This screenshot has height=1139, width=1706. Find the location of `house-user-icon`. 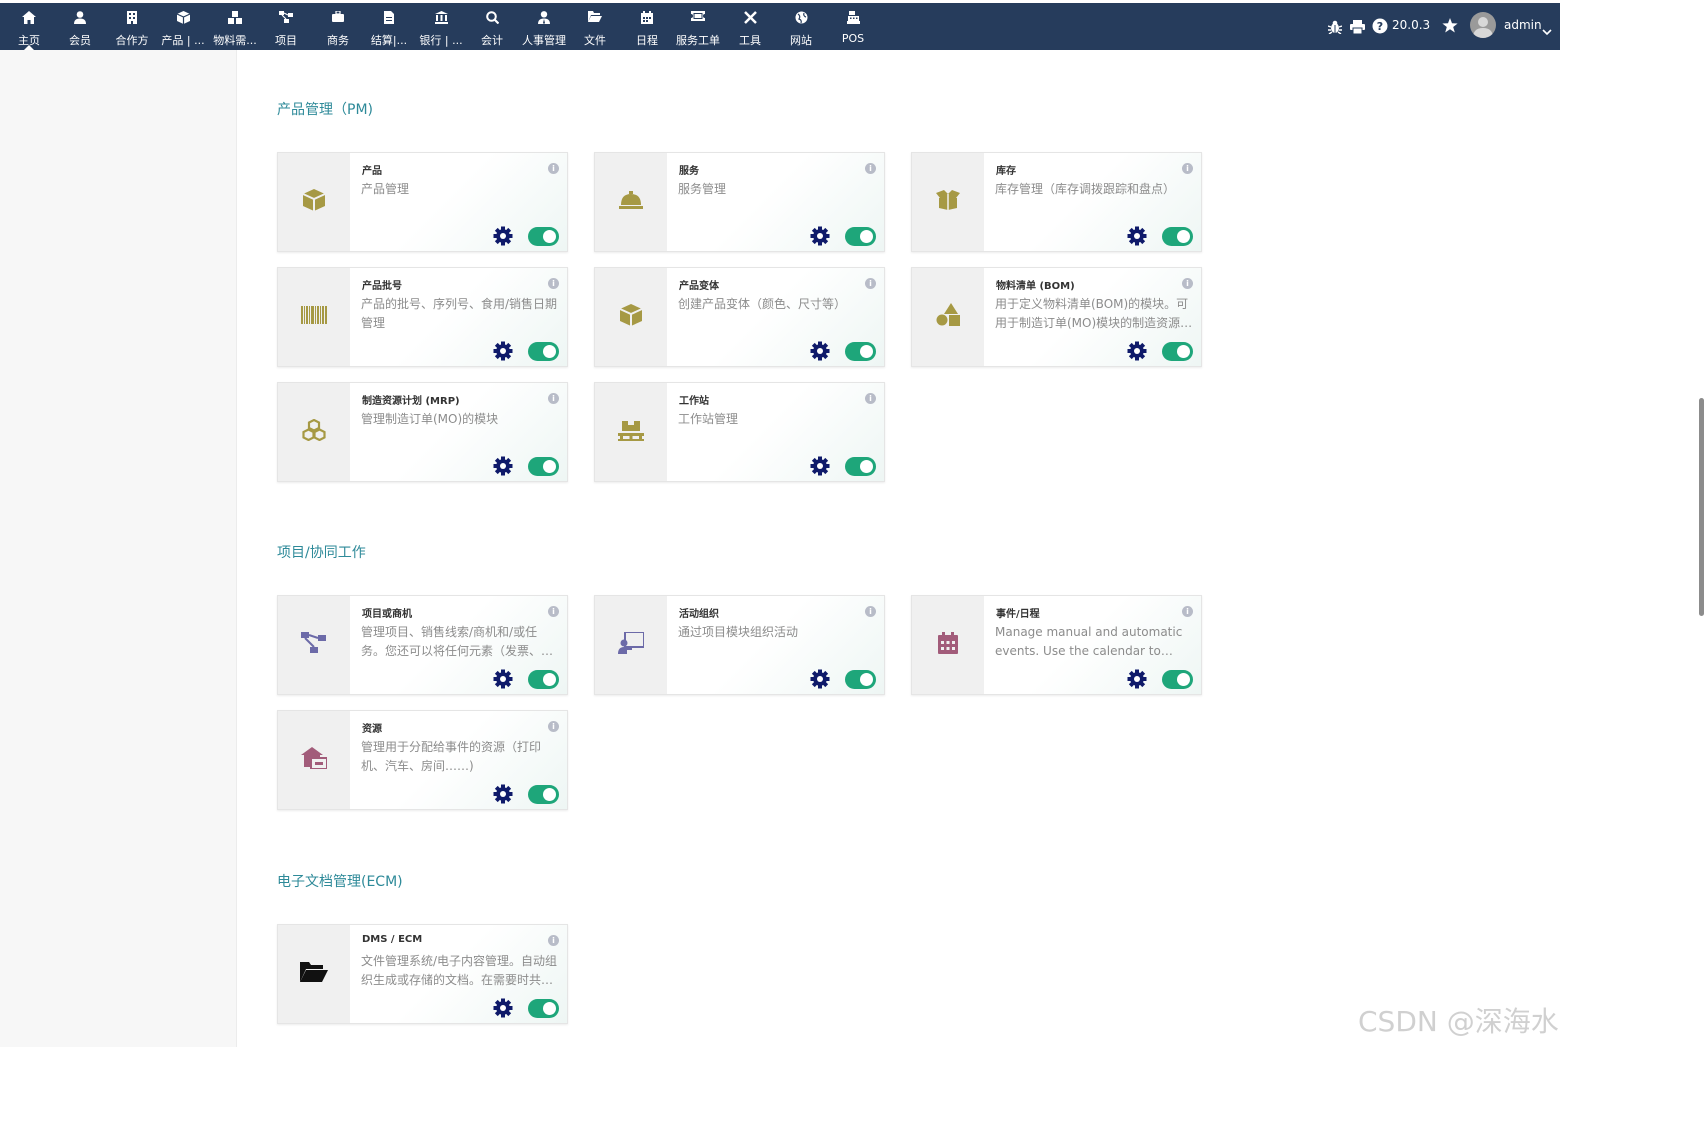

house-user-icon is located at coordinates (314, 760).